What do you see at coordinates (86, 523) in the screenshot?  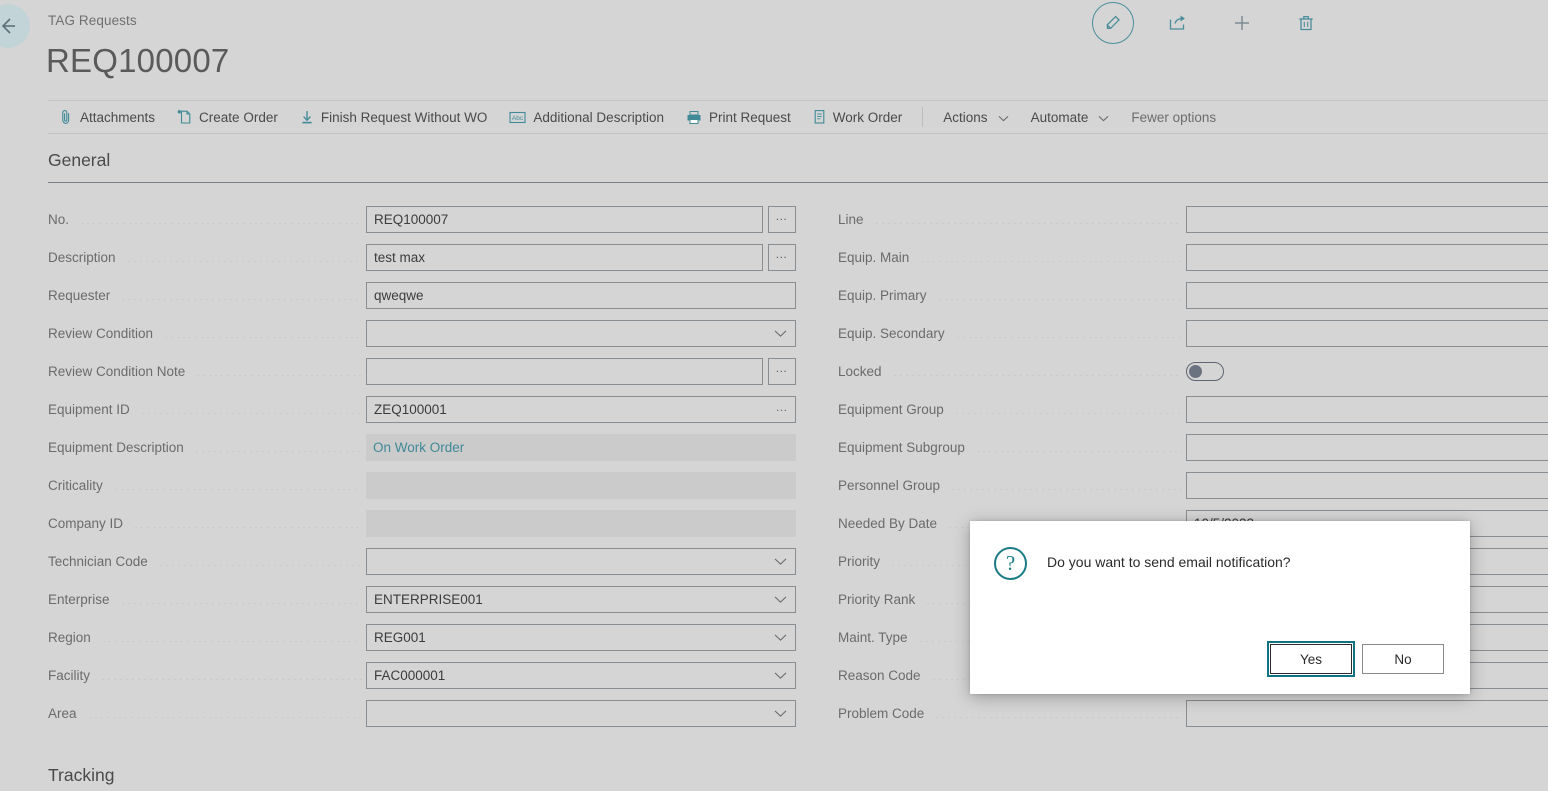 I see `company-id-label: Company ID` at bounding box center [86, 523].